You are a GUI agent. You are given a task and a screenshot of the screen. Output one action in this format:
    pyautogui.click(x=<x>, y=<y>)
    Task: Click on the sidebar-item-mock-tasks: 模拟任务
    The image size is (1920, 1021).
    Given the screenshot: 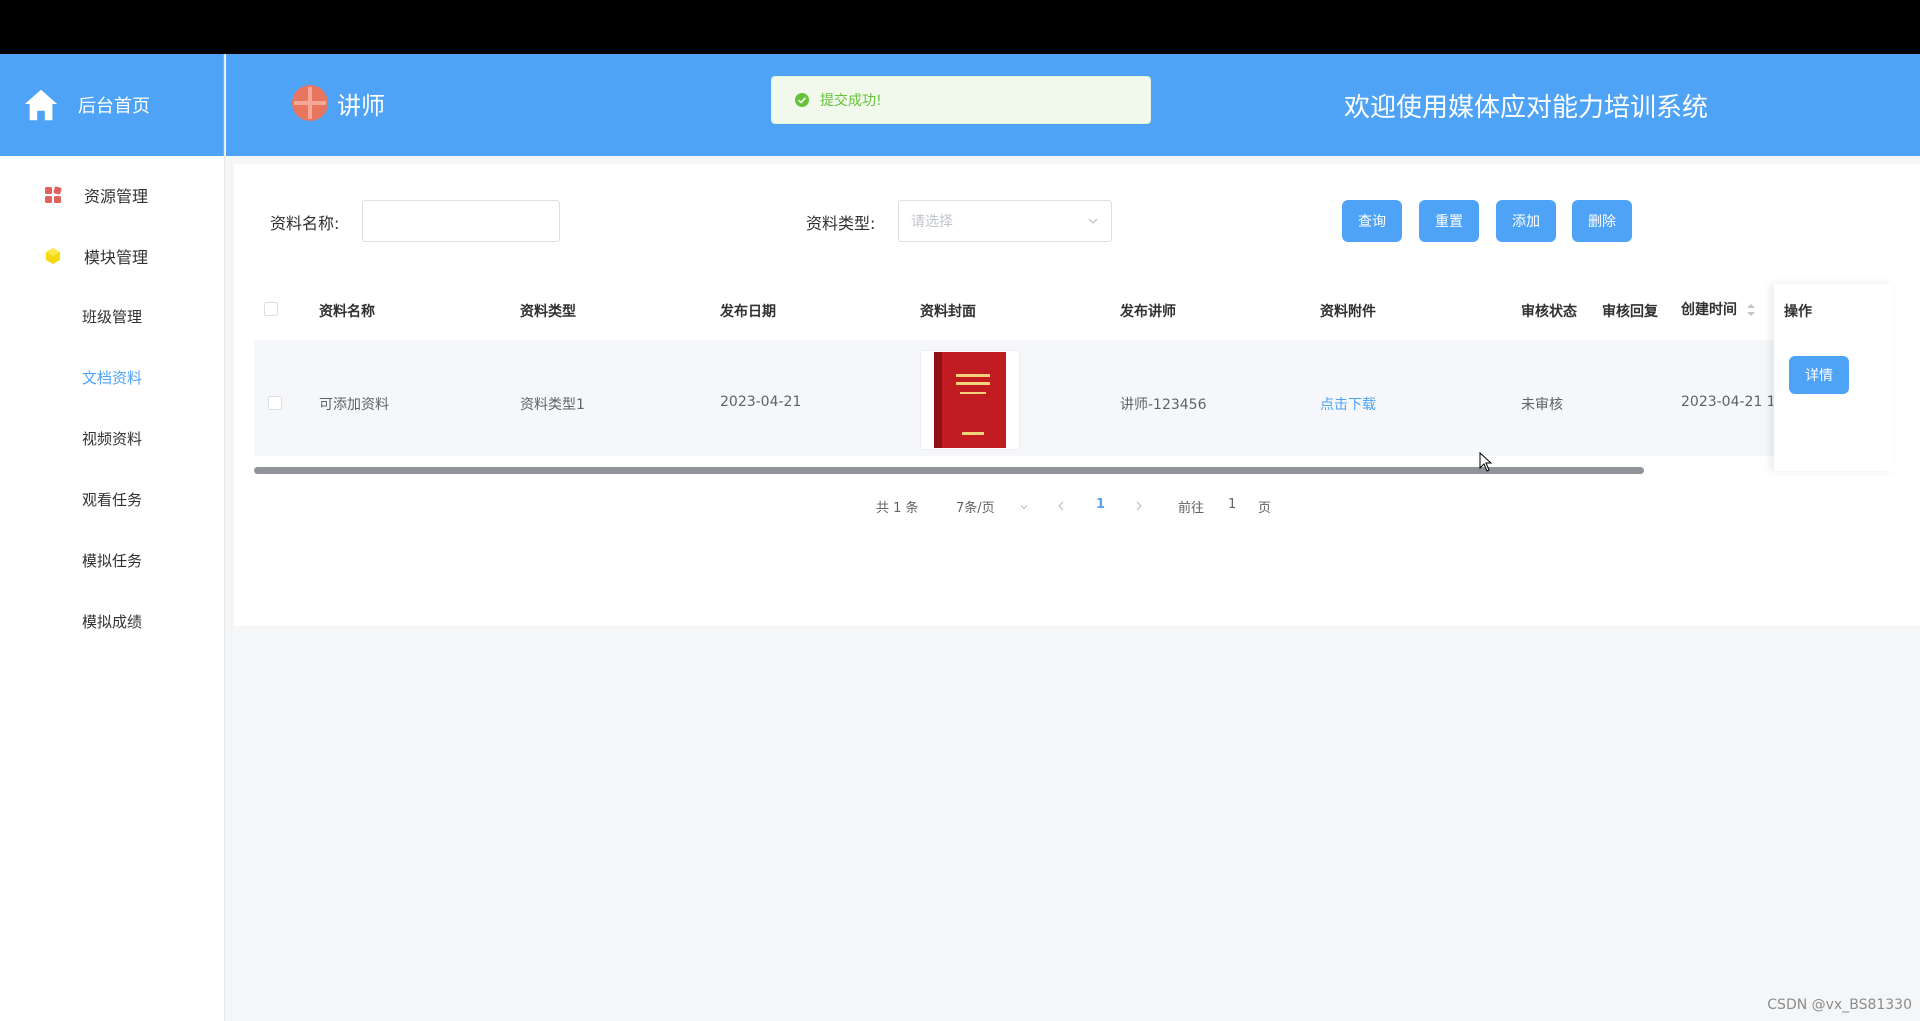 What is the action you would take?
    pyautogui.click(x=112, y=560)
    